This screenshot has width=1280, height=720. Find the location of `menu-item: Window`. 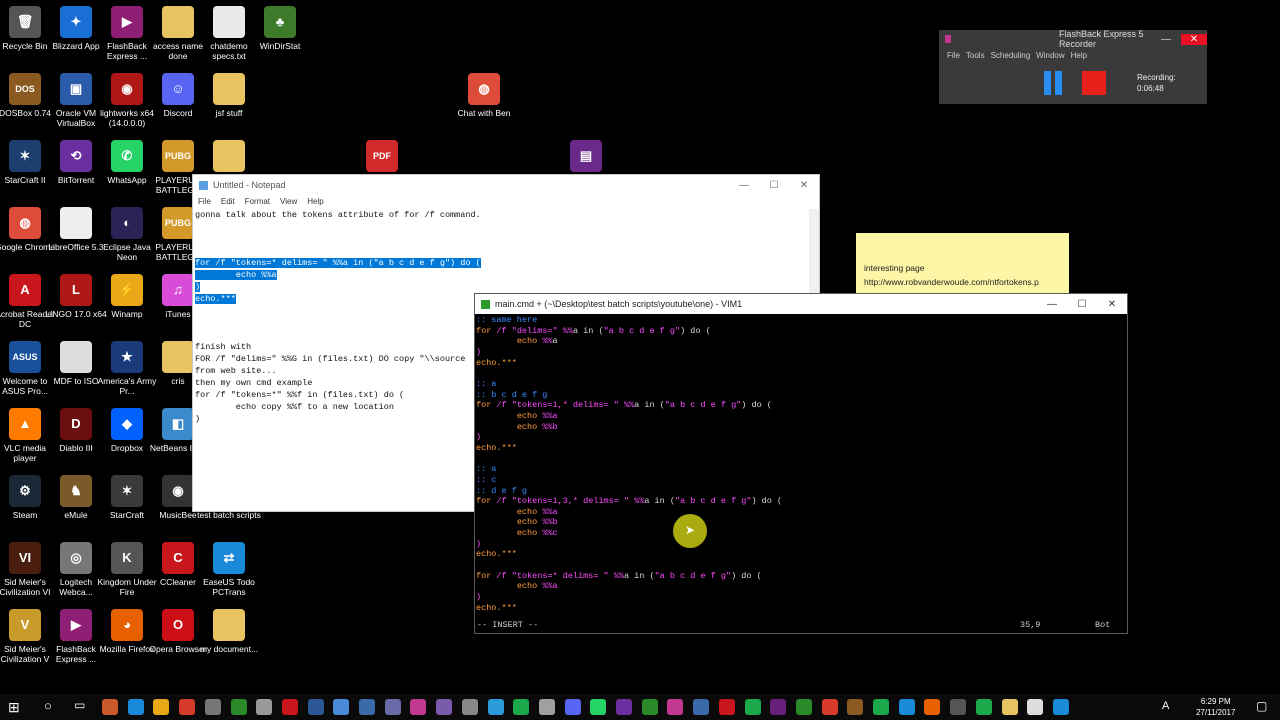

menu-item: Window is located at coordinates (1050, 55).